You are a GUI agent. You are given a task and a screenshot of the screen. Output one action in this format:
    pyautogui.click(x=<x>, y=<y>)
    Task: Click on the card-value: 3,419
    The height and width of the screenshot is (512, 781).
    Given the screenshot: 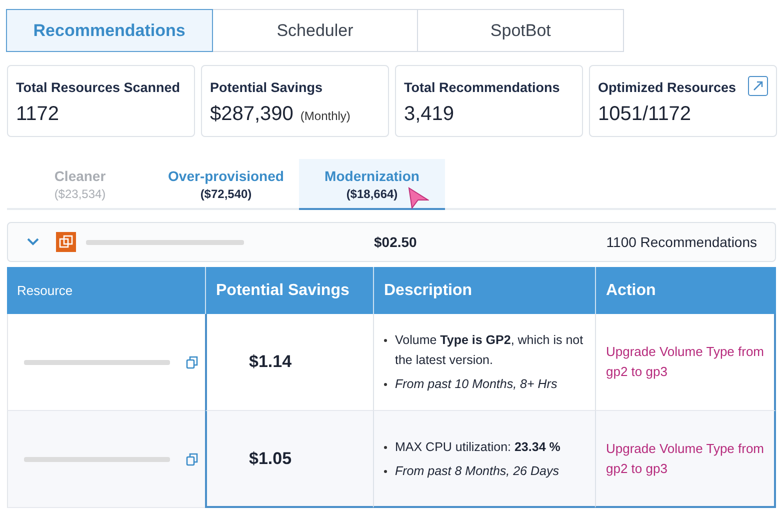 What is the action you would take?
    pyautogui.click(x=429, y=114)
    